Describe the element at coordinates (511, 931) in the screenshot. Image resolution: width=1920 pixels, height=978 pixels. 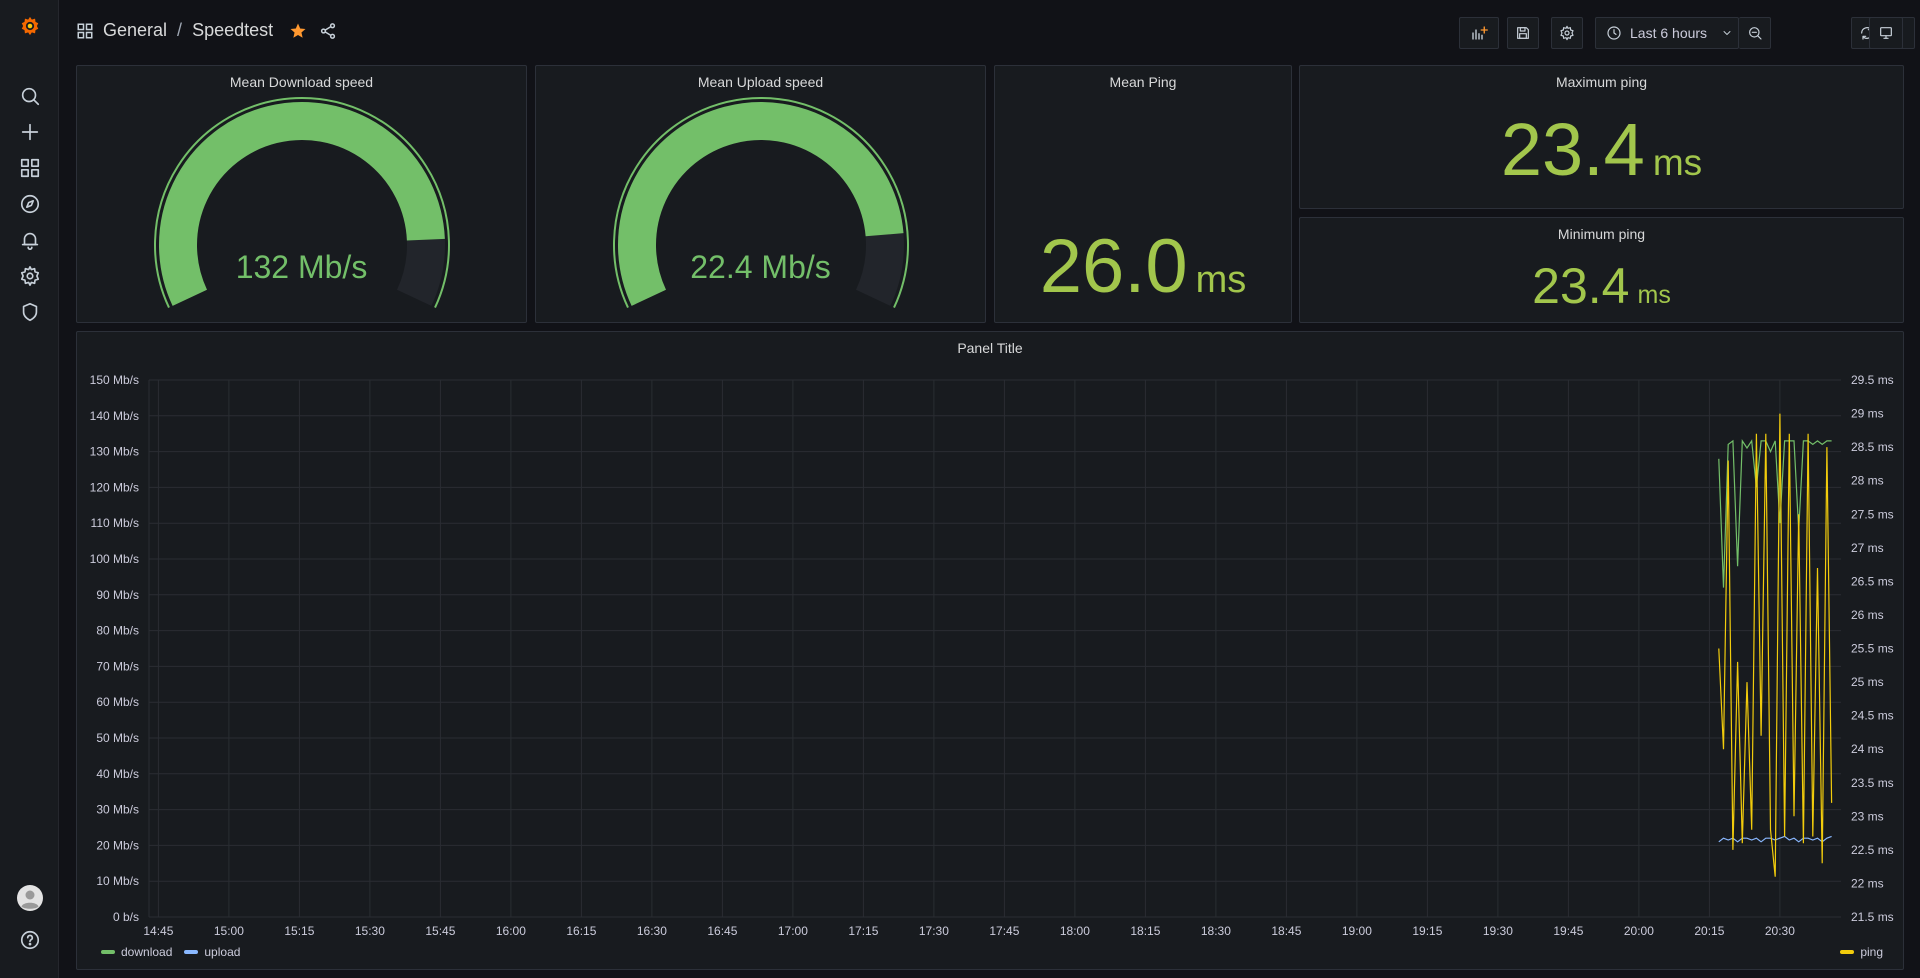
I see `x-tick-label: 16:00` at that location.